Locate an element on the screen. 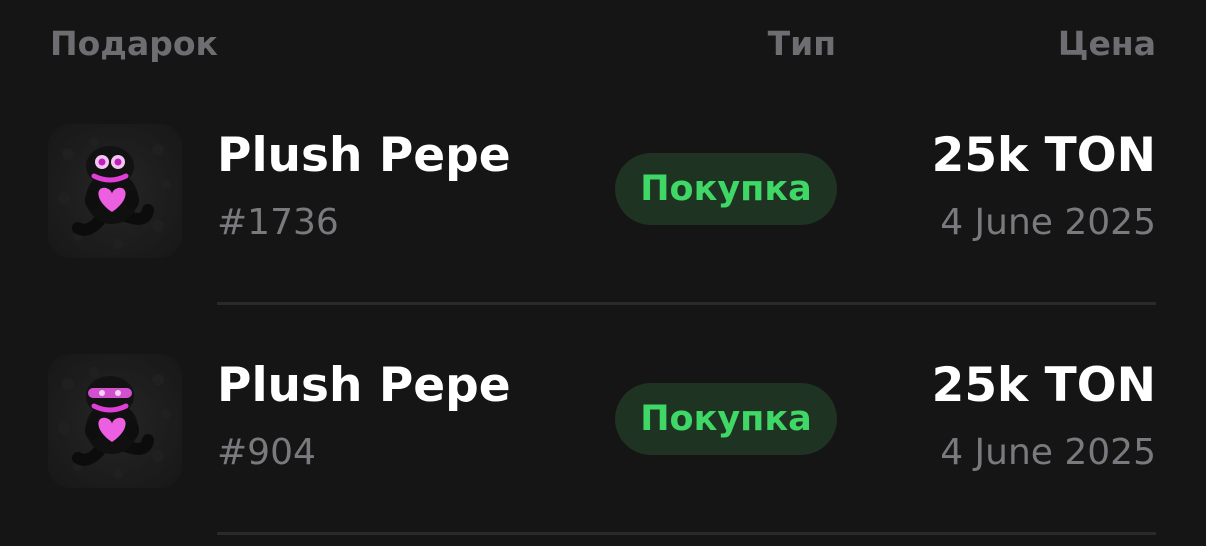 The height and width of the screenshot is (546, 1206). gift-number: #1736 is located at coordinates (278, 222).